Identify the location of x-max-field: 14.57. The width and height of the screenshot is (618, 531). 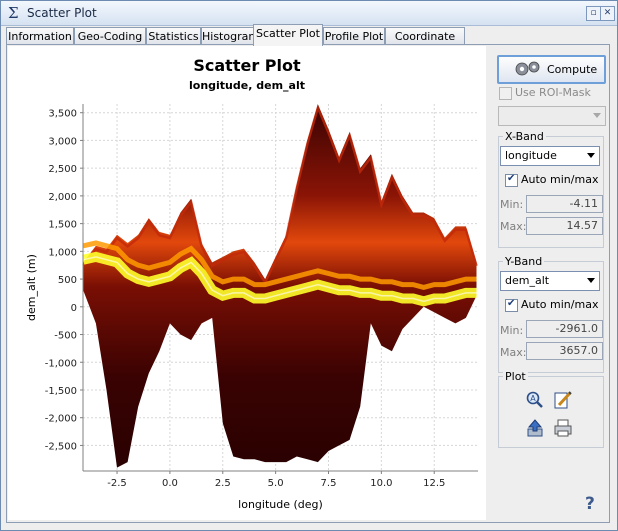
(564, 226).